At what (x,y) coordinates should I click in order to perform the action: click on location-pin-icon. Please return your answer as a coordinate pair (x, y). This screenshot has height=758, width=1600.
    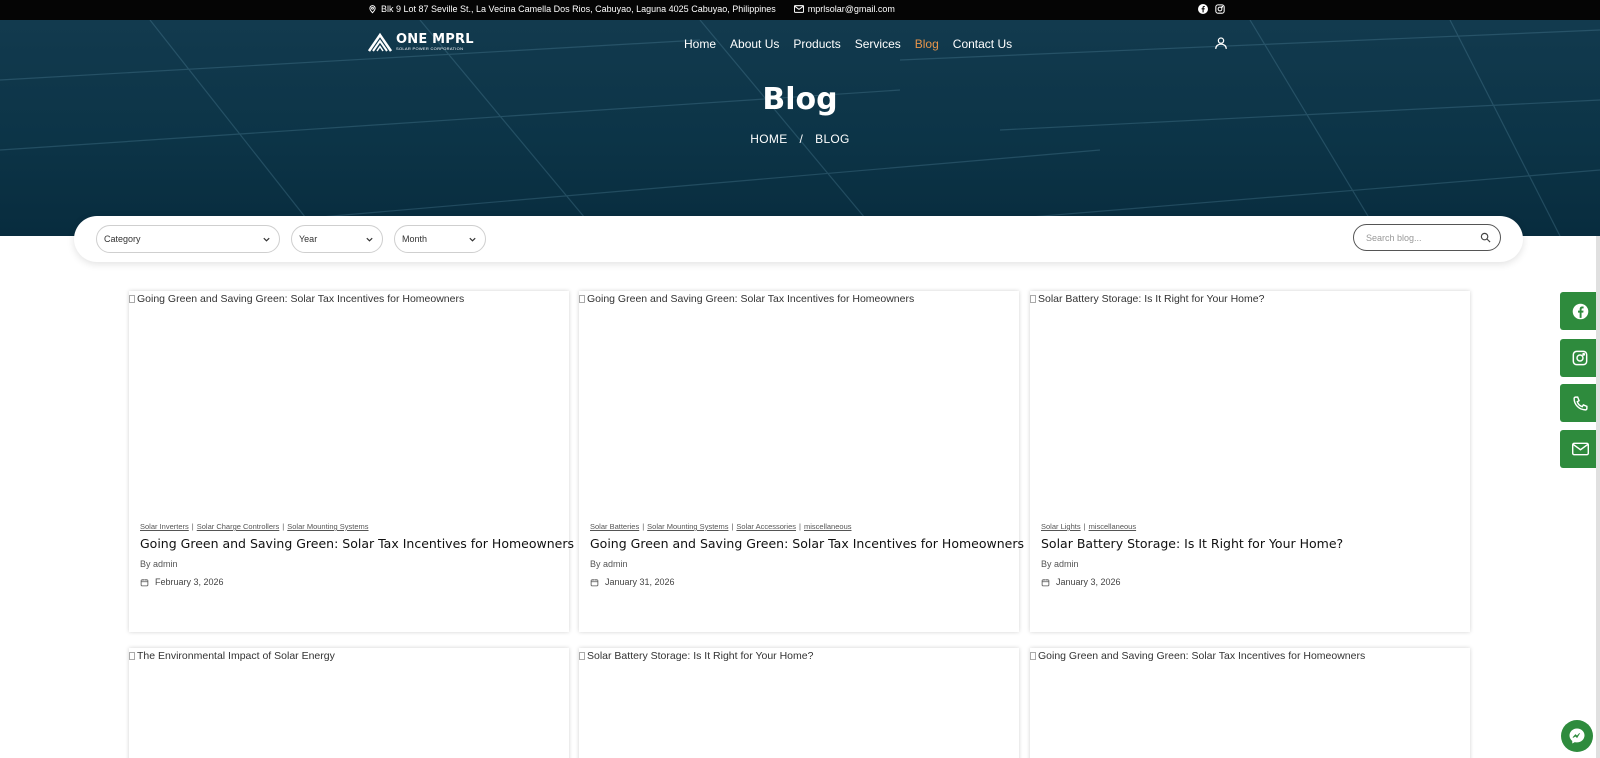
    Looking at the image, I should click on (372, 9).